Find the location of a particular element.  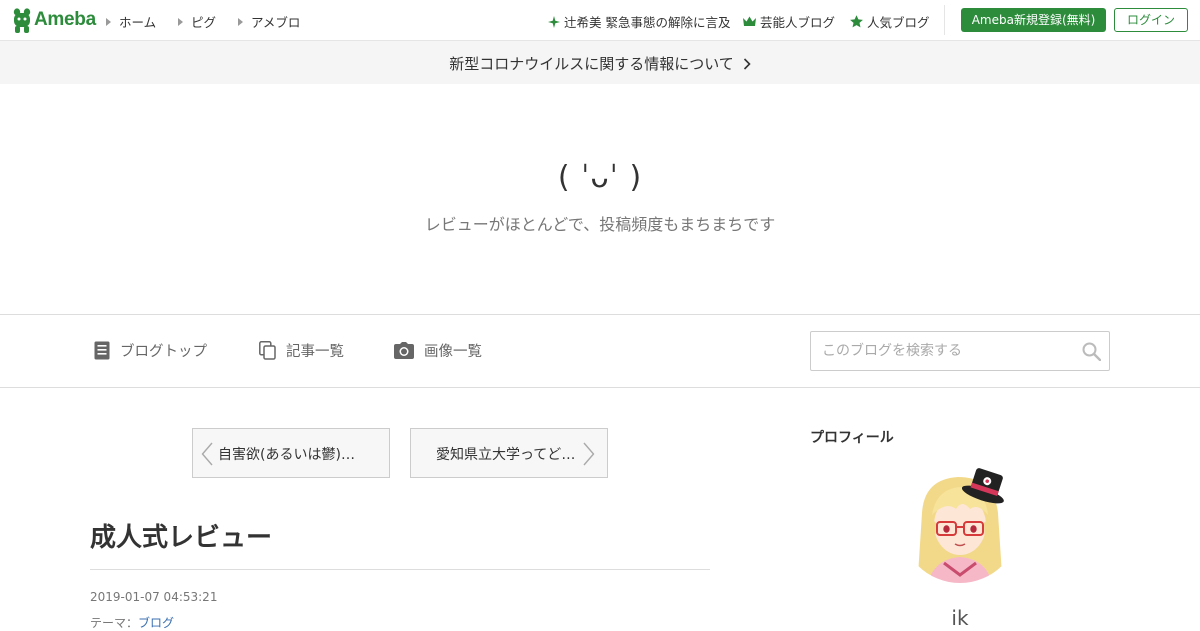

blog-top-link: ブログトップ is located at coordinates (150, 350).